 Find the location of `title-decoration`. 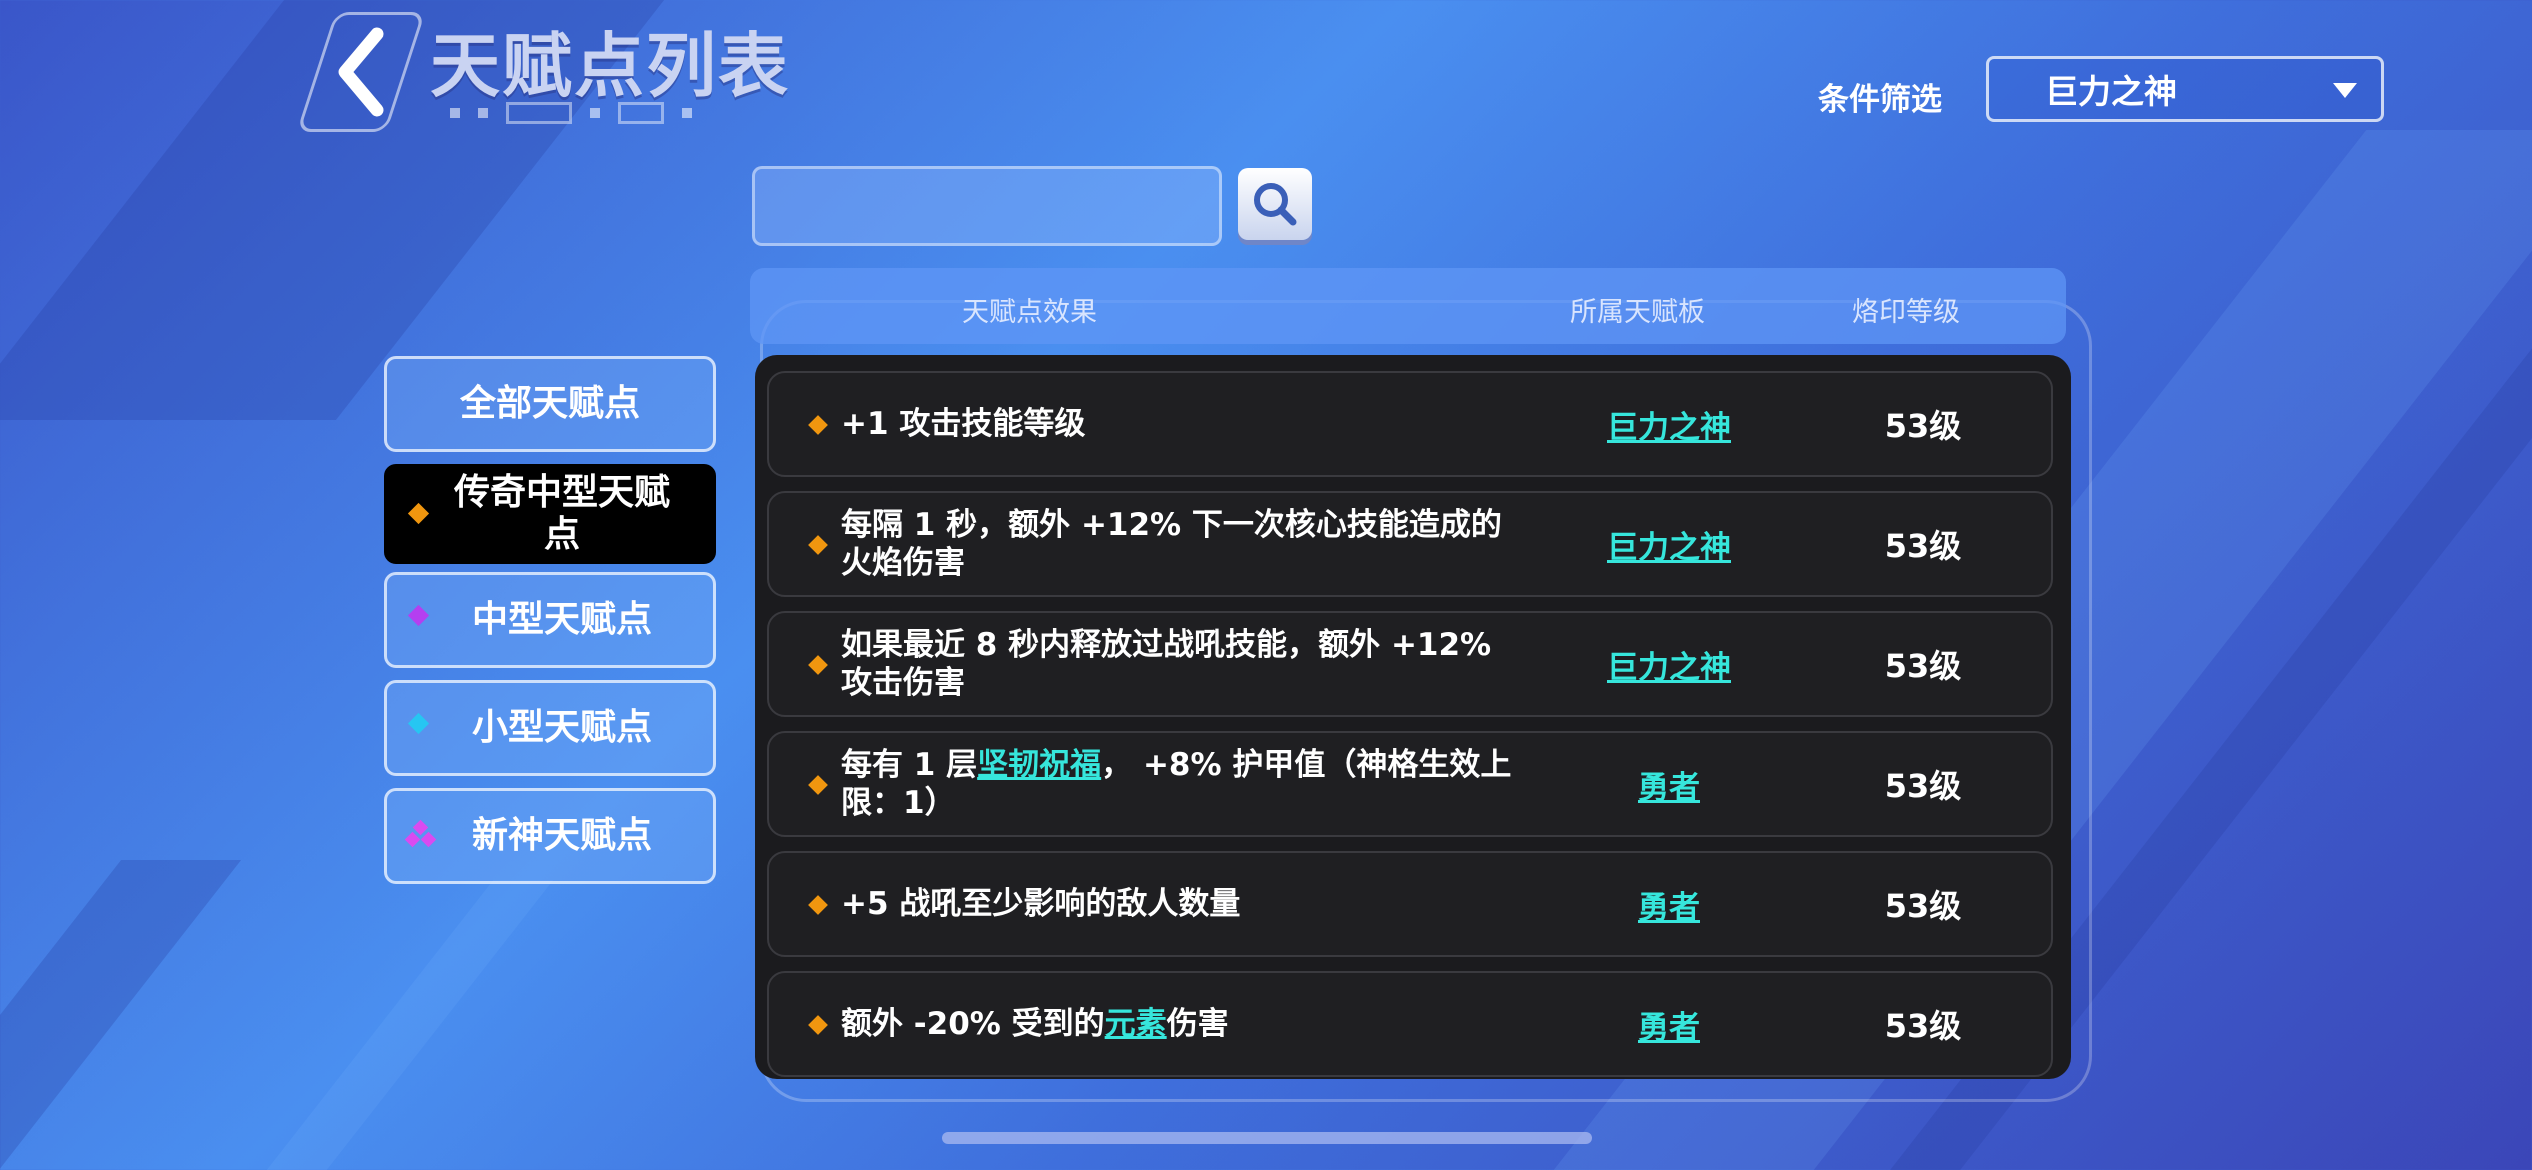

title-decoration is located at coordinates (571, 113).